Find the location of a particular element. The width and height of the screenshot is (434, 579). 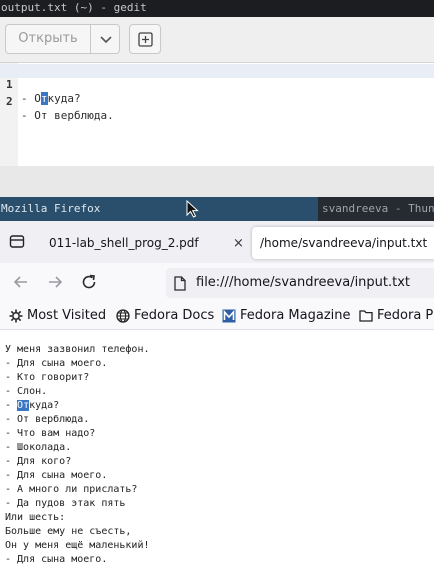

navigation-bar: file:///home/svandreeva/input.txt is located at coordinates (217, 283).